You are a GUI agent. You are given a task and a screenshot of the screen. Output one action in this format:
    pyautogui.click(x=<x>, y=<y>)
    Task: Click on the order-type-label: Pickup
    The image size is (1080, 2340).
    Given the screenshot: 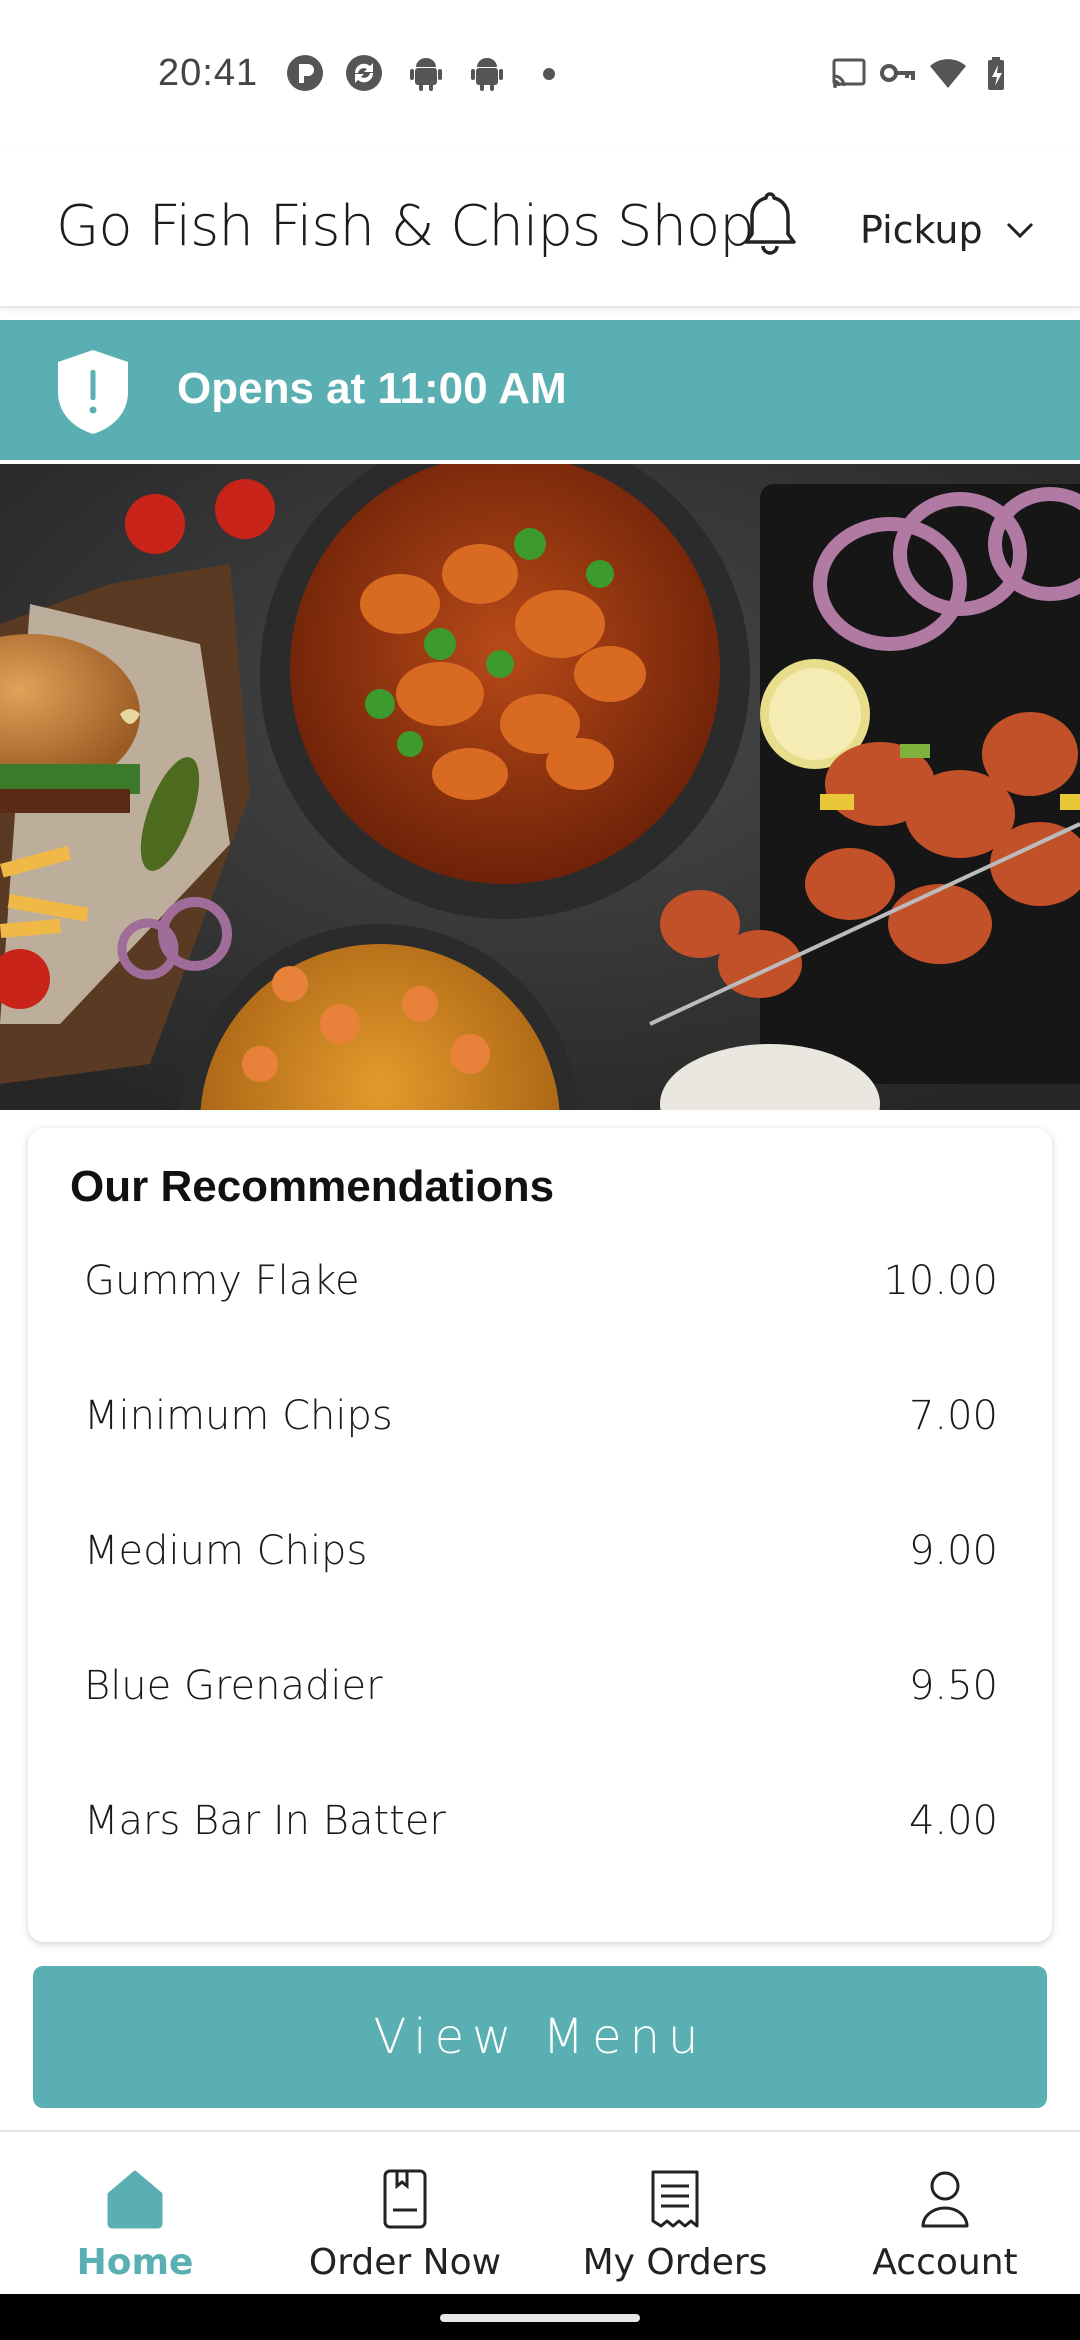 What is the action you would take?
    pyautogui.click(x=921, y=230)
    